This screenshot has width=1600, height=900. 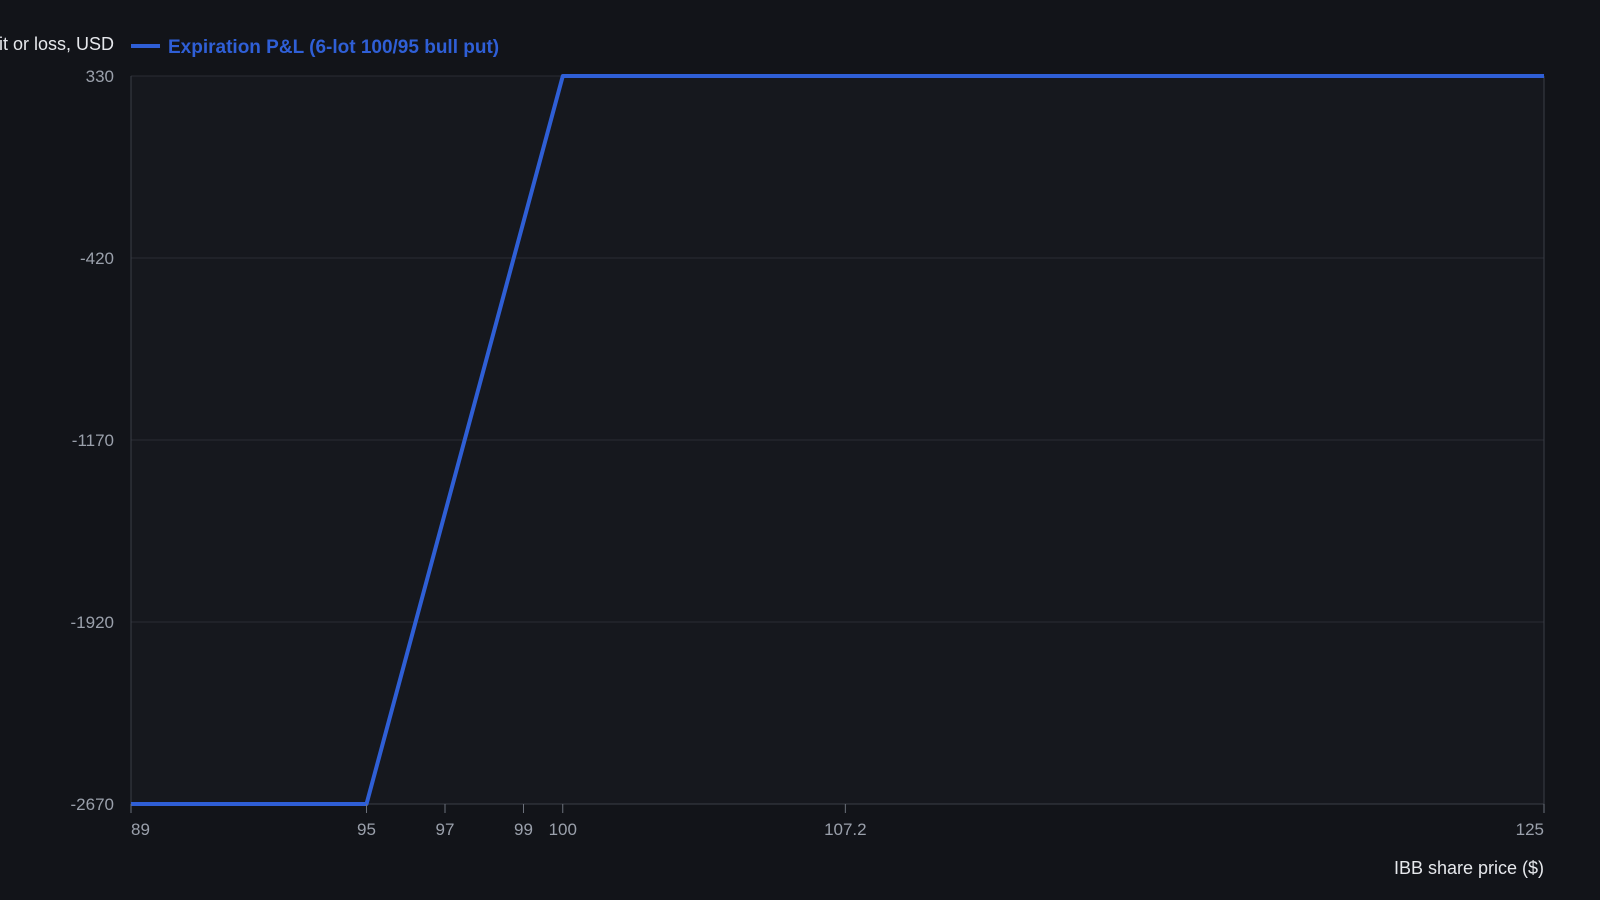 What do you see at coordinates (97, 258) in the screenshot?
I see `y-tick-label: -420` at bounding box center [97, 258].